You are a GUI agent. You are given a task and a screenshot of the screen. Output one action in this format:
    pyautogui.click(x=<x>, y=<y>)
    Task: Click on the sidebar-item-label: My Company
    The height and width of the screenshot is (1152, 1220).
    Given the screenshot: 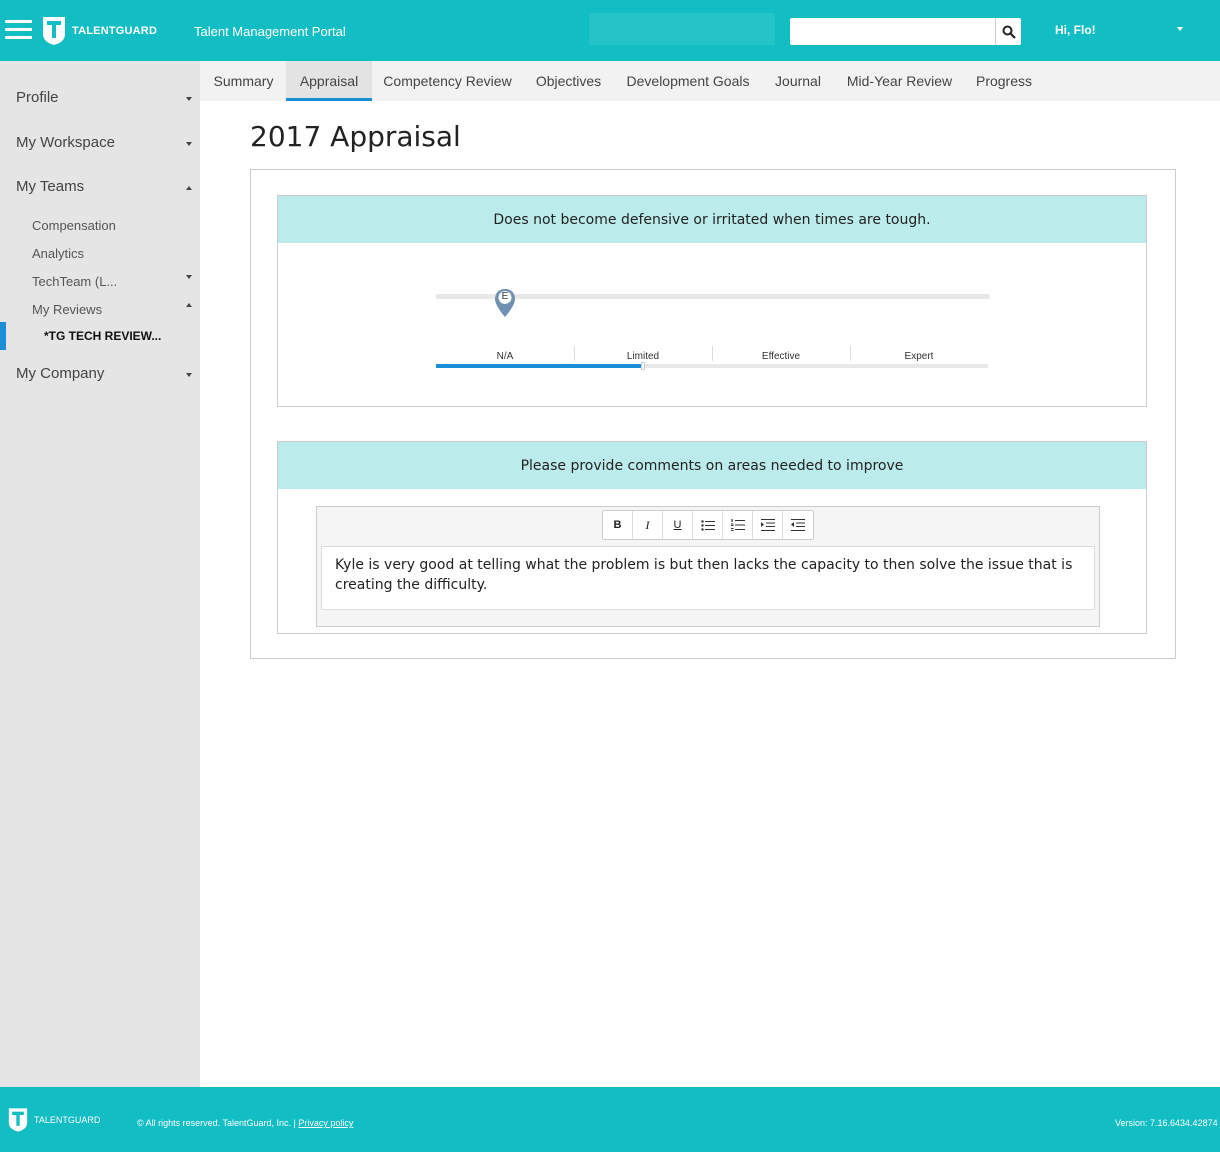 What is the action you would take?
    pyautogui.click(x=60, y=373)
    